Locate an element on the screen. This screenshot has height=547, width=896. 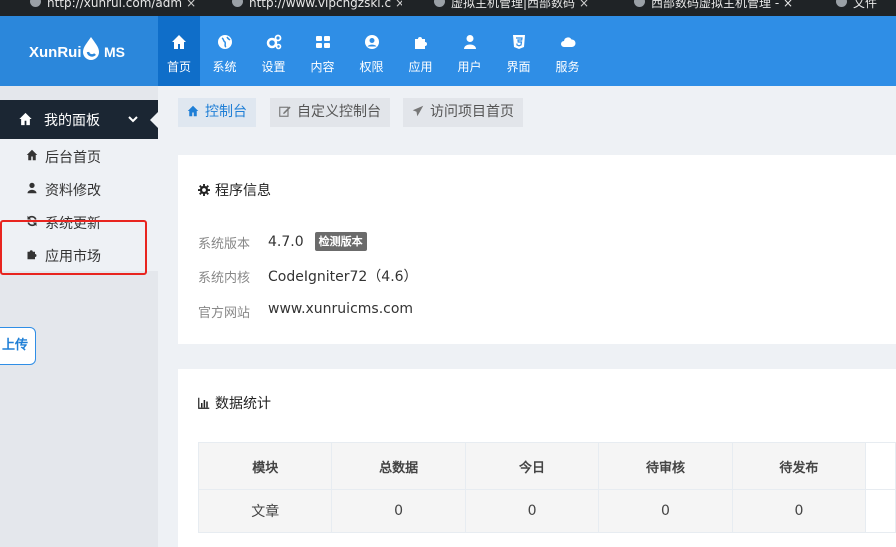
app-header: XunRui MS 首页 系统 设置 内容 权限 应用 用户 界面 服务 is located at coordinates (448, 51).